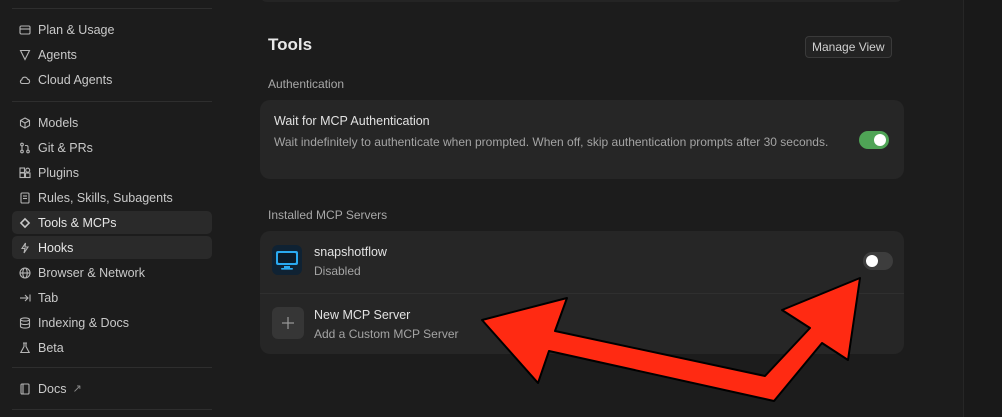 The width and height of the screenshot is (1002, 417). Describe the element at coordinates (91, 272) in the screenshot. I see `sidebar-item-label: Browser & Network` at that location.